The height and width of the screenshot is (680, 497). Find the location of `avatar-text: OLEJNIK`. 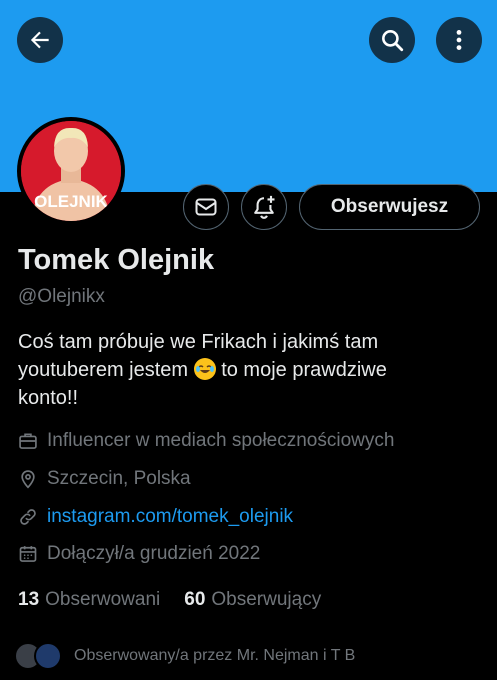

avatar-text: OLEJNIK is located at coordinates (71, 201).